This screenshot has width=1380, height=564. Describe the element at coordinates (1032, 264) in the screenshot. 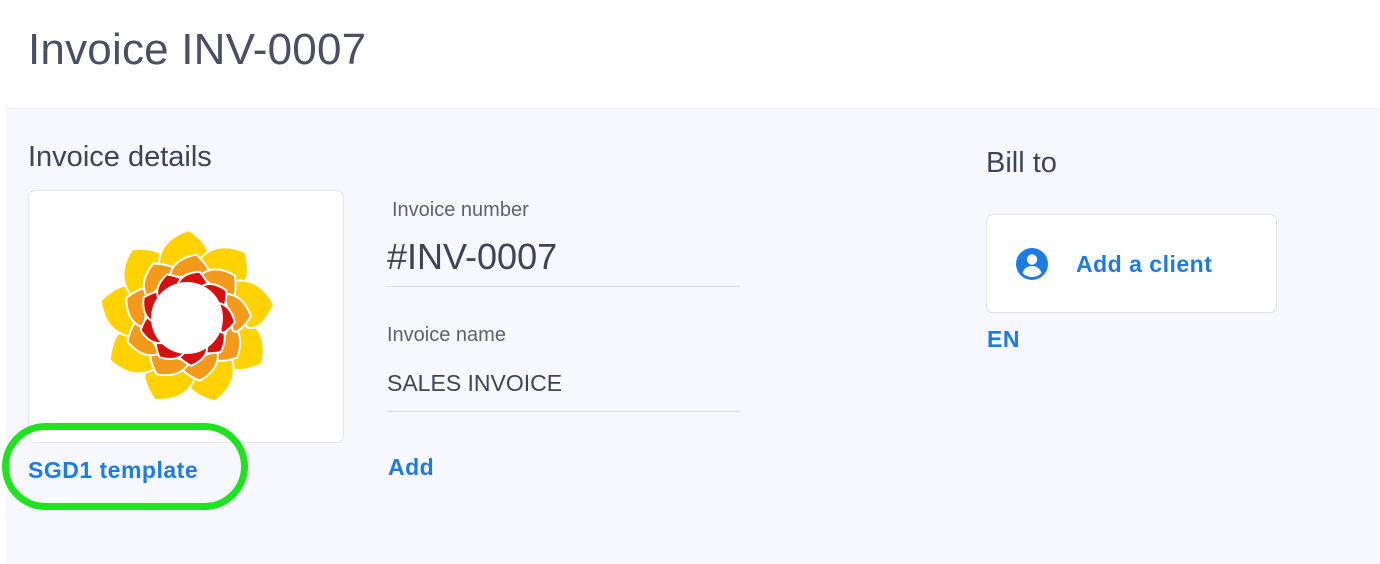

I see `account-circle-icon` at that location.